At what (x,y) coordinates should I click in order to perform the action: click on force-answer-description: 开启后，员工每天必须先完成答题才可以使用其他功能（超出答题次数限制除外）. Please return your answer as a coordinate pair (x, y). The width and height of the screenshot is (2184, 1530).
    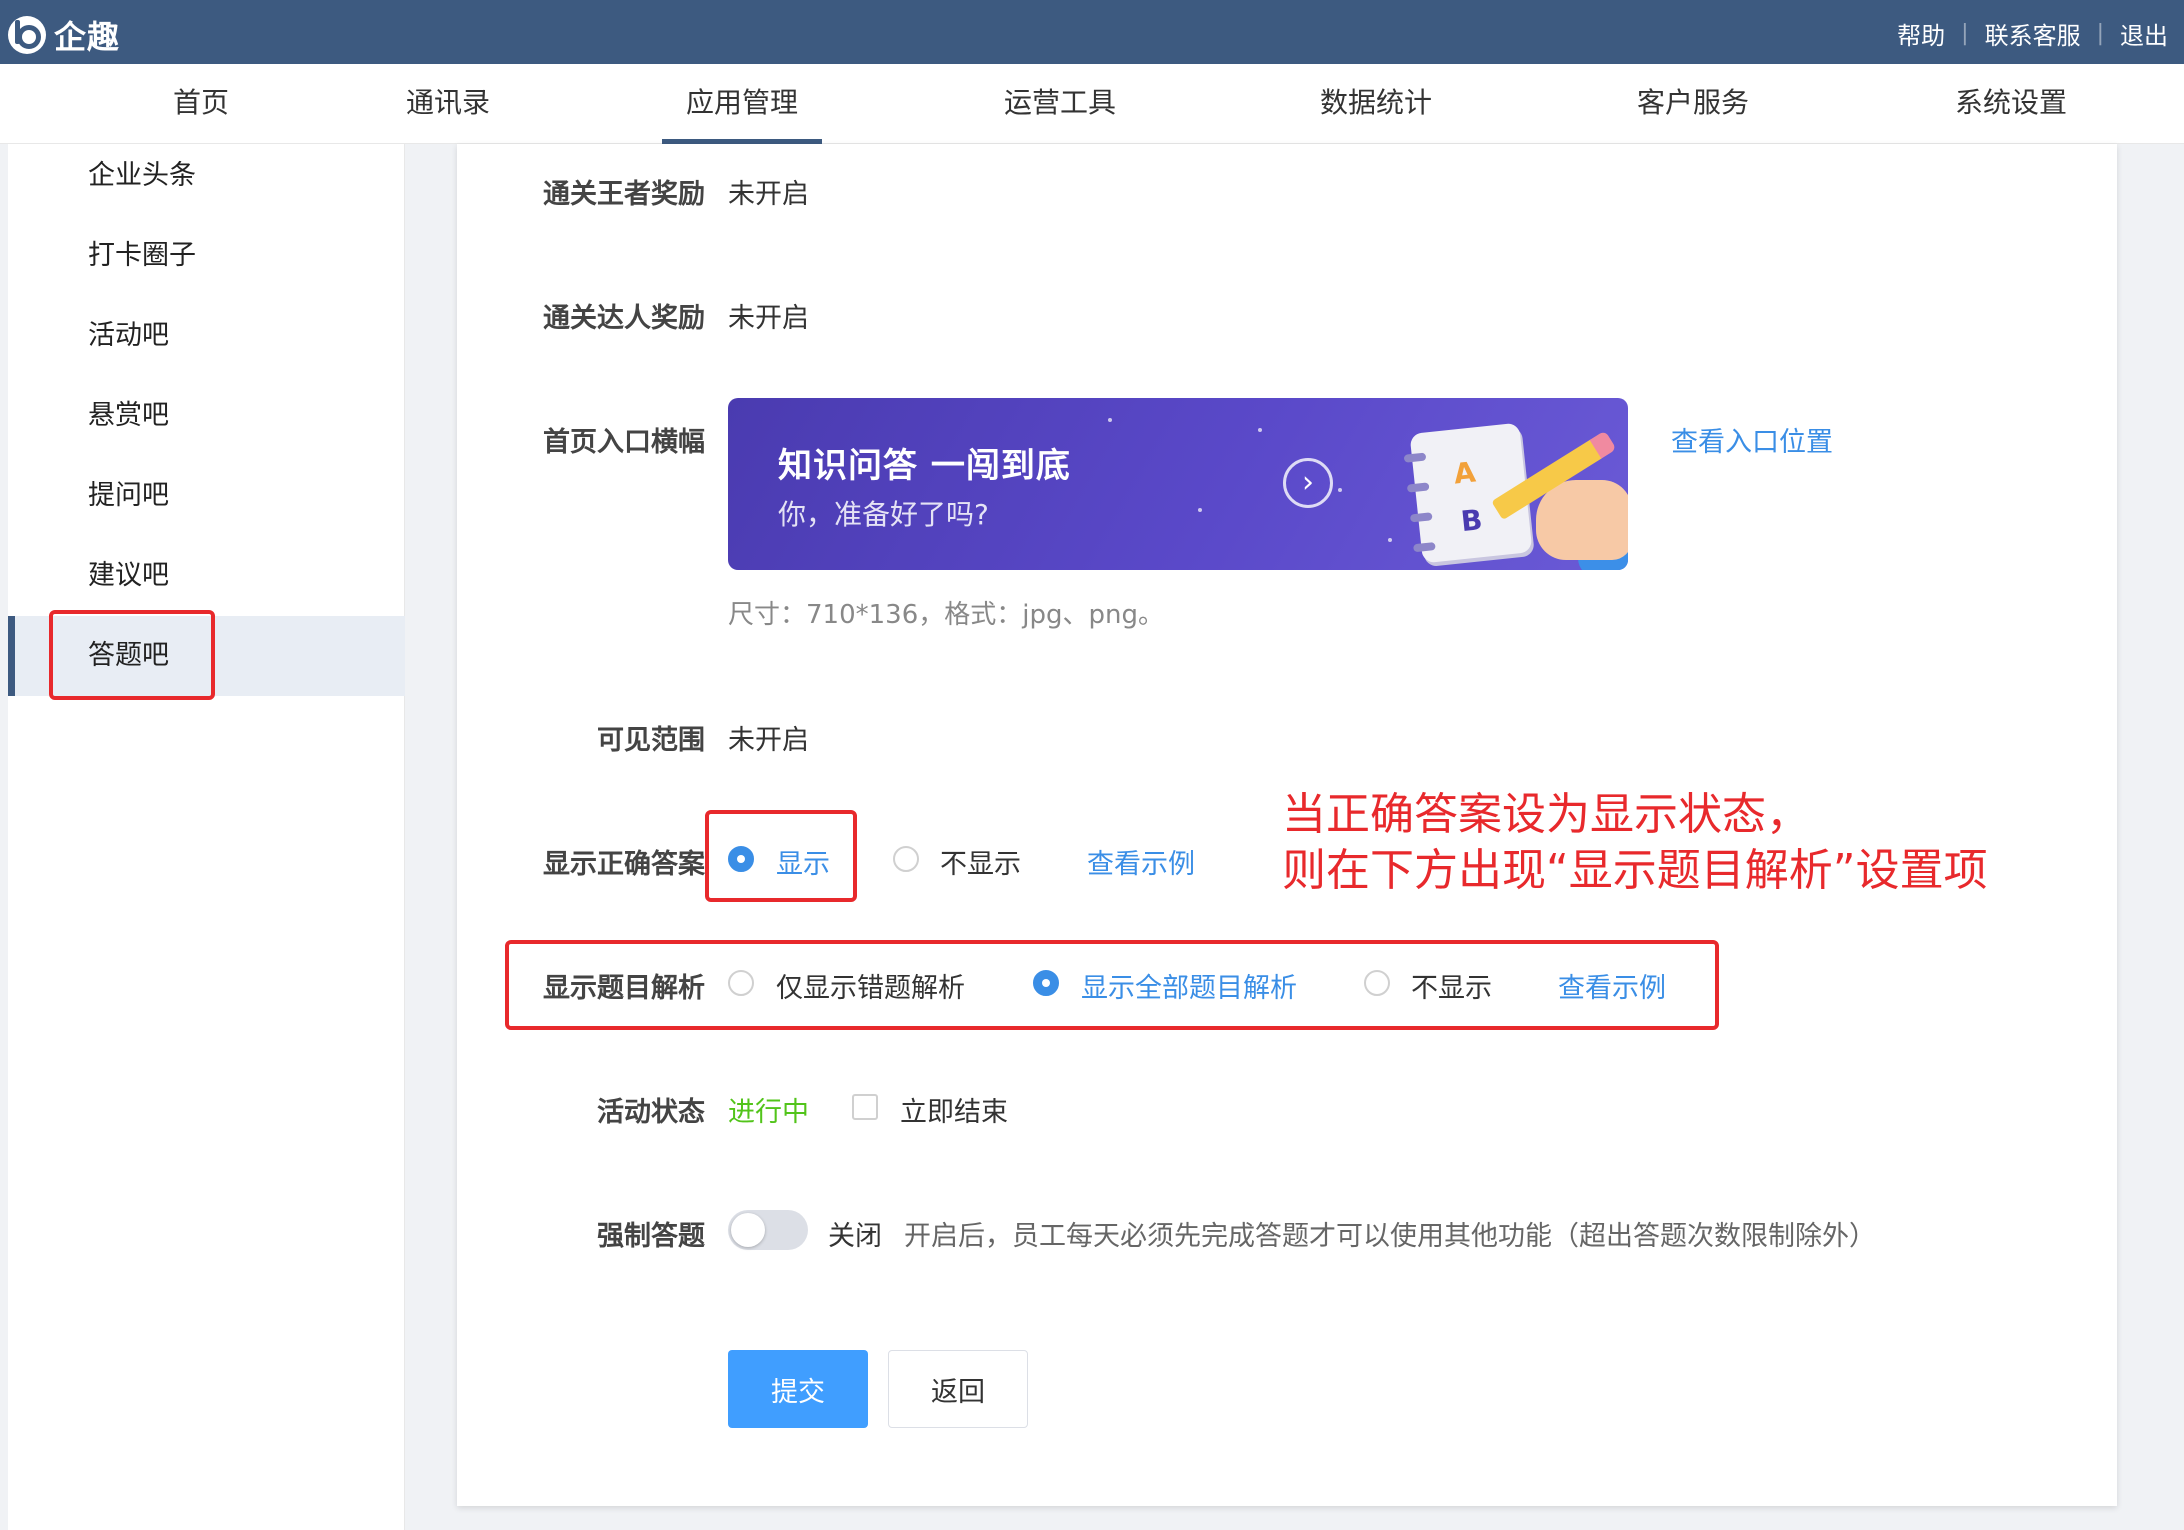
    Looking at the image, I should click on (1390, 1236).